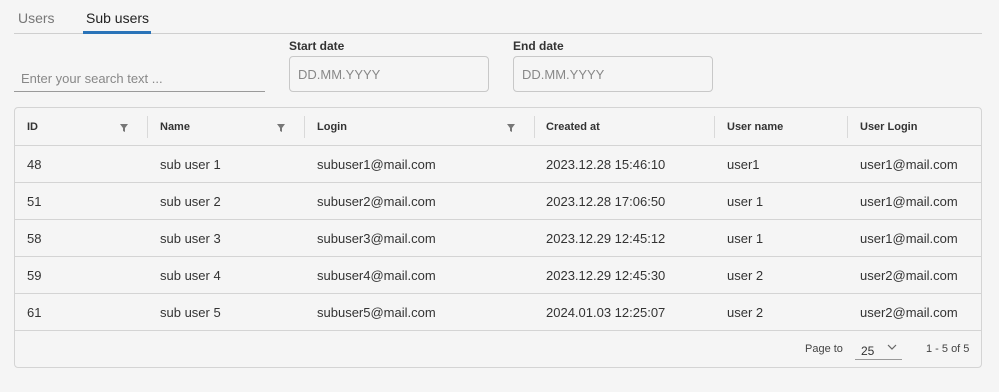 The height and width of the screenshot is (392, 999). Describe the element at coordinates (34, 275) in the screenshot. I see `cell-id: 59` at that location.